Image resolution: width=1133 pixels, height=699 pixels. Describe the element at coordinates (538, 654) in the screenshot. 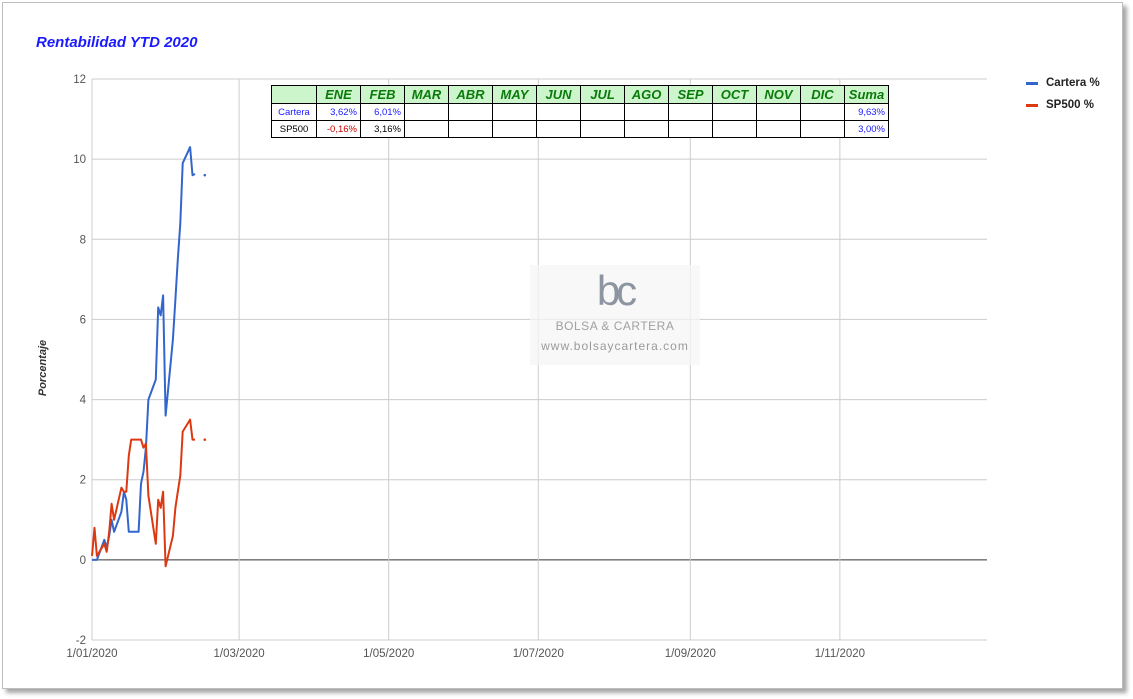

I see `x-tick-label: 1/07/2020` at that location.